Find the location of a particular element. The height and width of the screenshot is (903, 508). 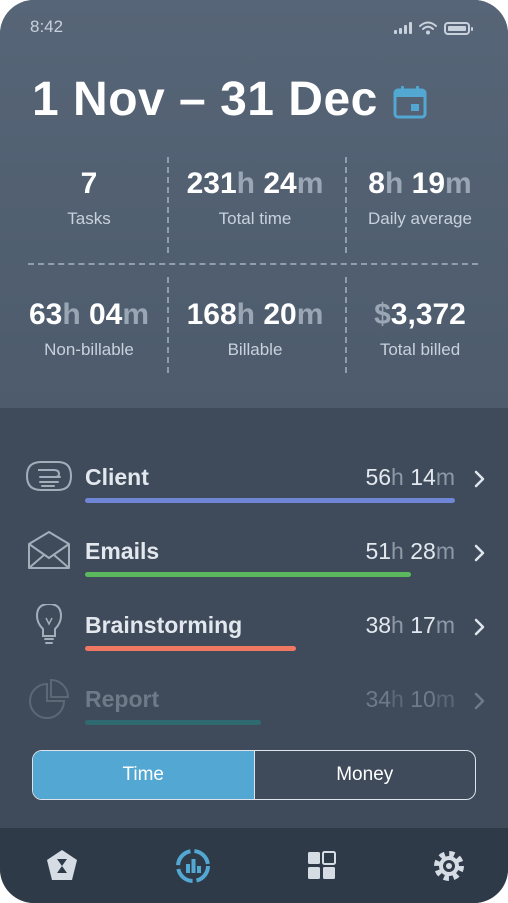

stats-icon is located at coordinates (193, 866).